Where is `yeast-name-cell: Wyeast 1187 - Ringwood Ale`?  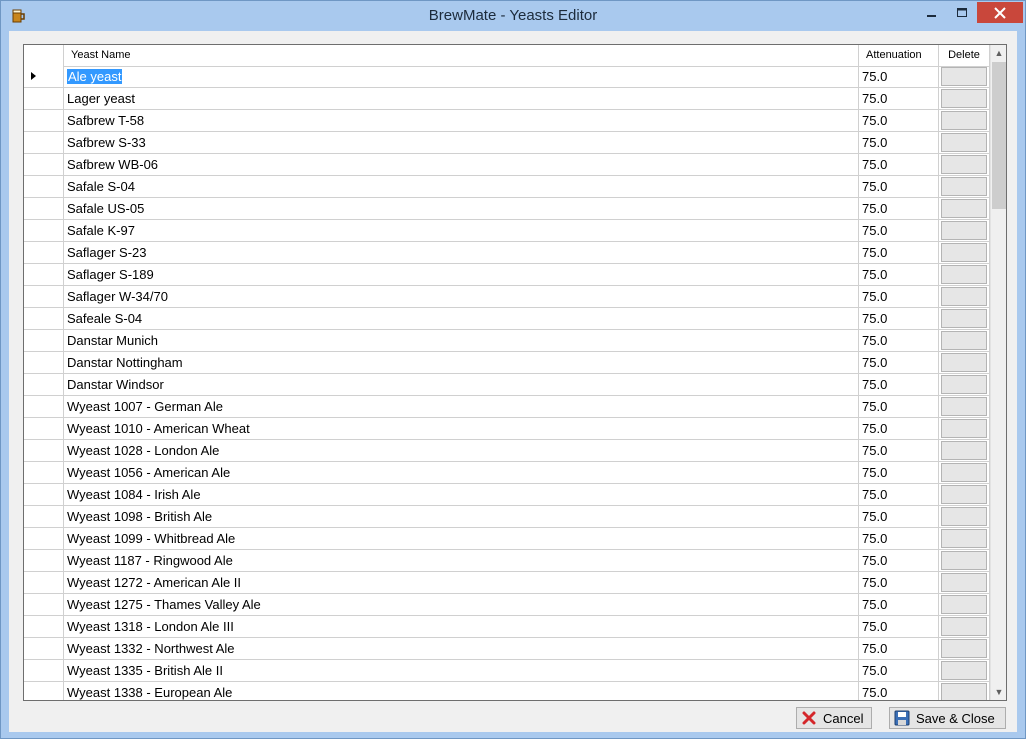
yeast-name-cell: Wyeast 1187 - Ringwood Ale is located at coordinates (461, 560).